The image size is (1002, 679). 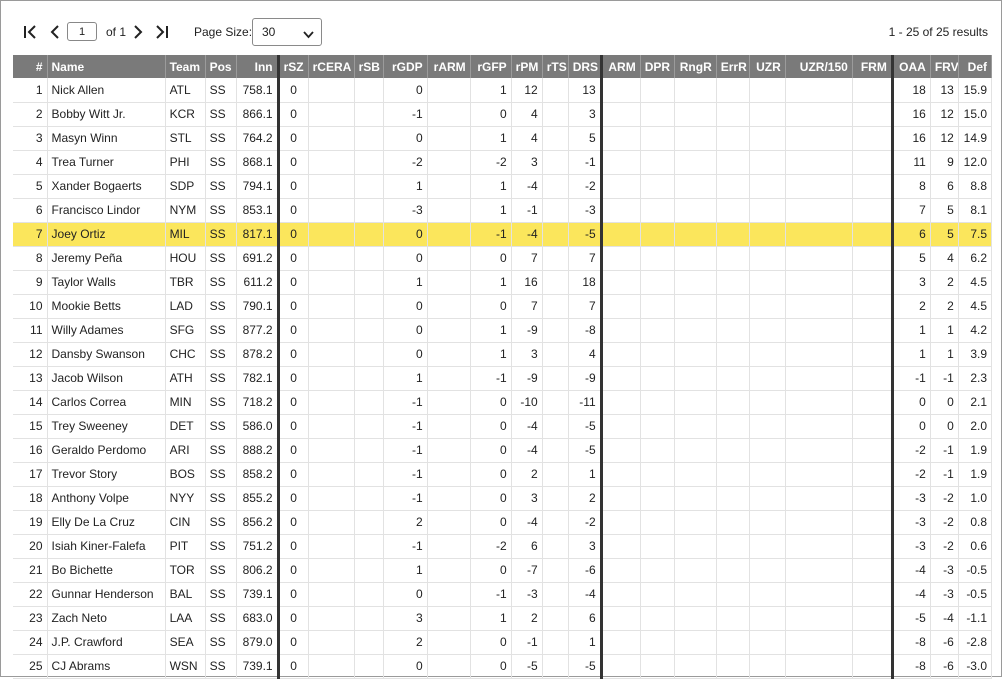 I want to click on table-row: 24 J.P. Crawford SEA SS 879.0 0 2 0 -1 1 -8 -6 -2.8, so click(x=503, y=642).